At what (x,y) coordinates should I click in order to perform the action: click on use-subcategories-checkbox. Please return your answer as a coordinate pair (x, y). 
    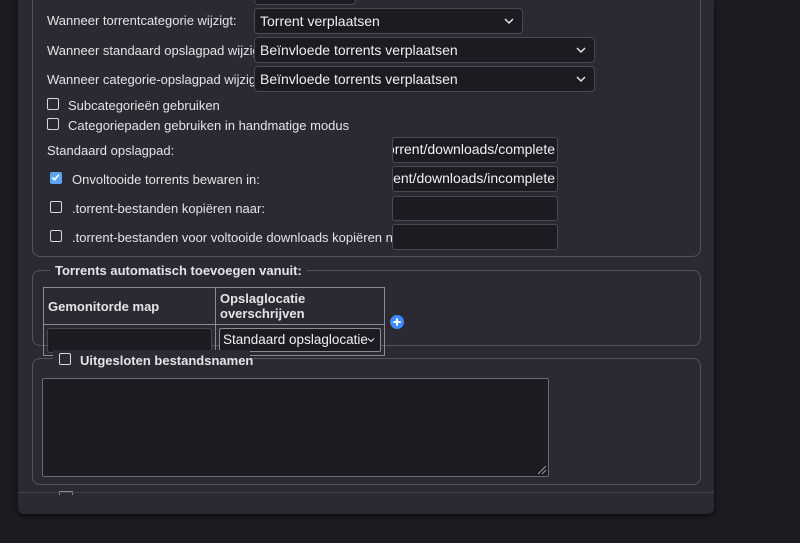
    Looking at the image, I should click on (53, 104).